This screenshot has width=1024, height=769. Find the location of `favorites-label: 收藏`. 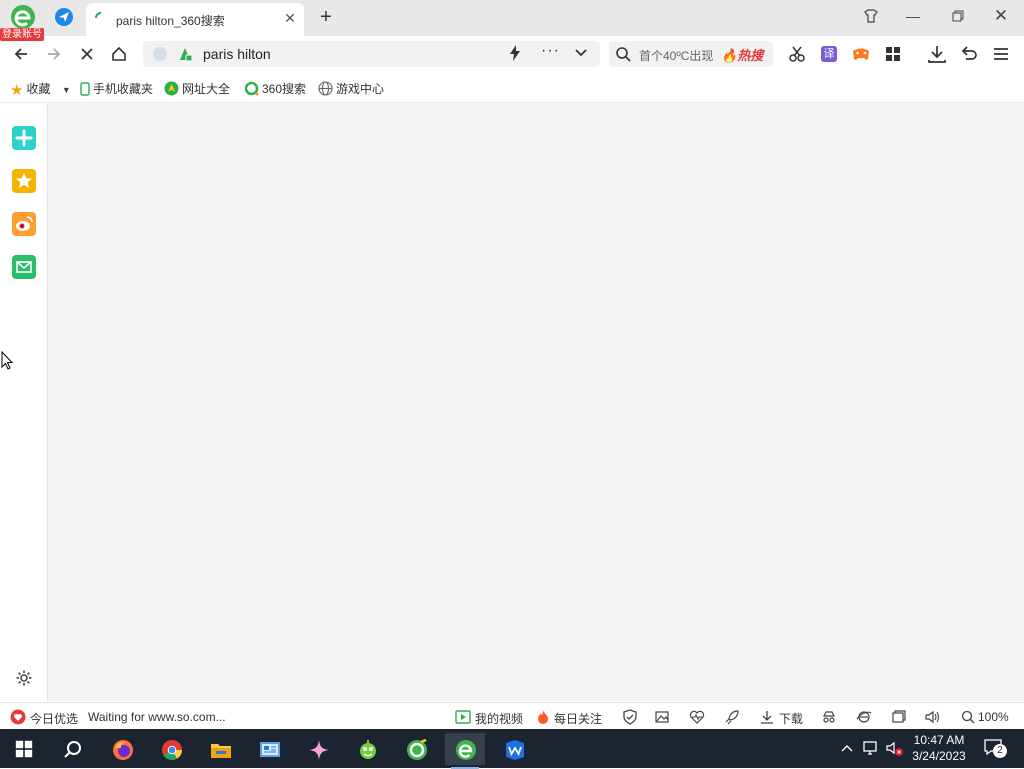

favorites-label: 收藏 is located at coordinates (38, 89).